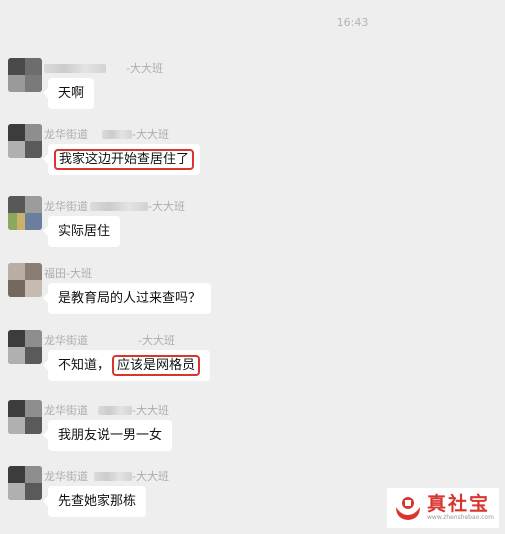 This screenshot has width=505, height=534. Describe the element at coordinates (156, 365) in the screenshot. I see `highlight-box: 应该是网格员` at that location.